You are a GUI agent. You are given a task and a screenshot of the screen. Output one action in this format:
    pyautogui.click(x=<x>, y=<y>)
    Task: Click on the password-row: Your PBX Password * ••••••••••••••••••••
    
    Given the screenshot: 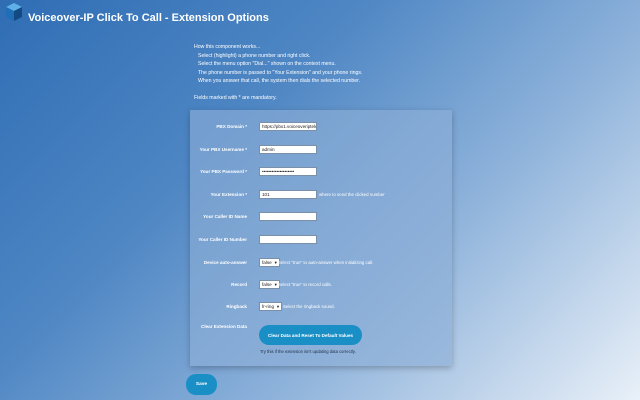 What is the action you would take?
    pyautogui.click(x=321, y=174)
    